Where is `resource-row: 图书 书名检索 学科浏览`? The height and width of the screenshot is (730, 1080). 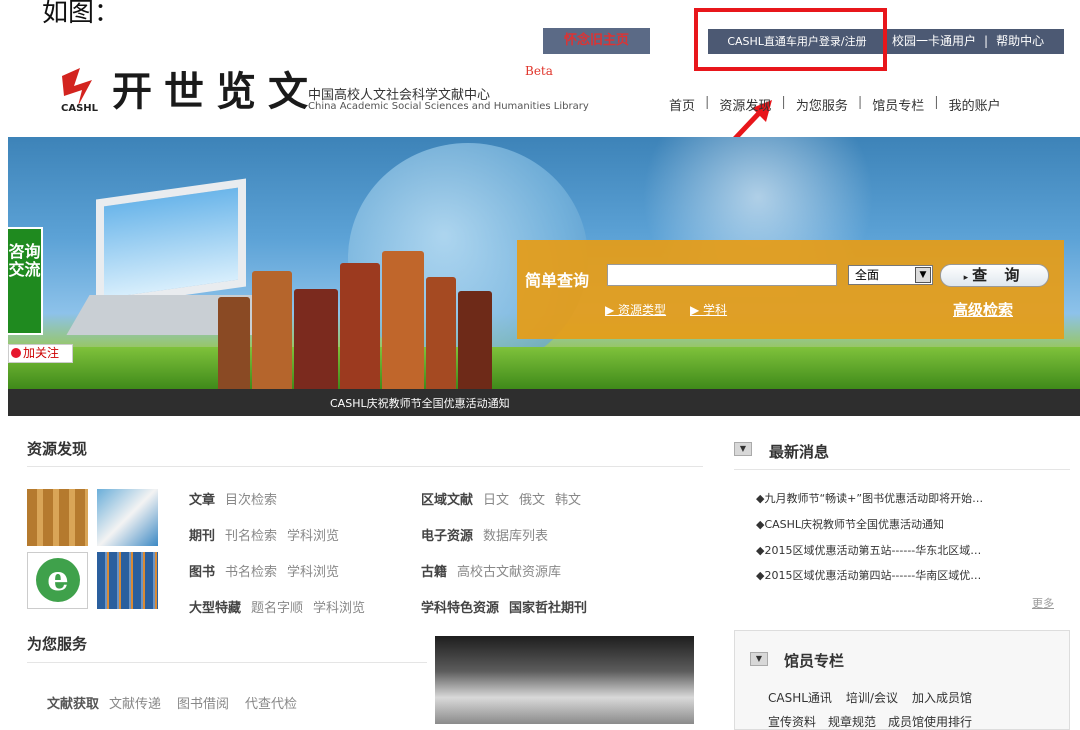 resource-row: 图书 书名检索 学科浏览 is located at coordinates (269, 570).